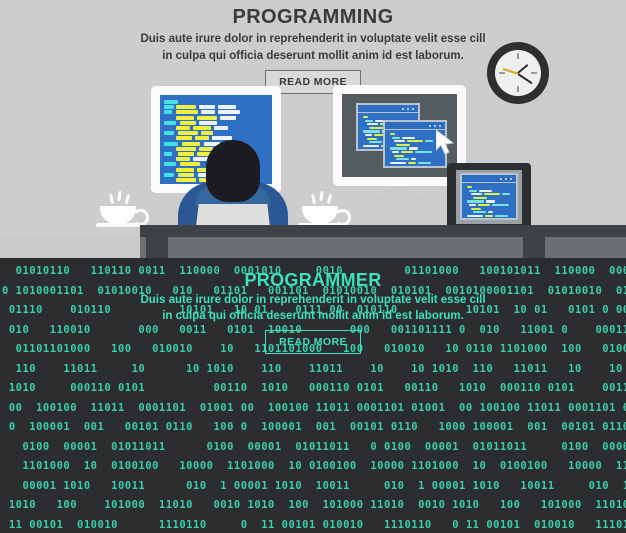 The image size is (626, 533). What do you see at coordinates (313, 280) in the screenshot?
I see `bottom-page-title: PROGRAMMER` at bounding box center [313, 280].